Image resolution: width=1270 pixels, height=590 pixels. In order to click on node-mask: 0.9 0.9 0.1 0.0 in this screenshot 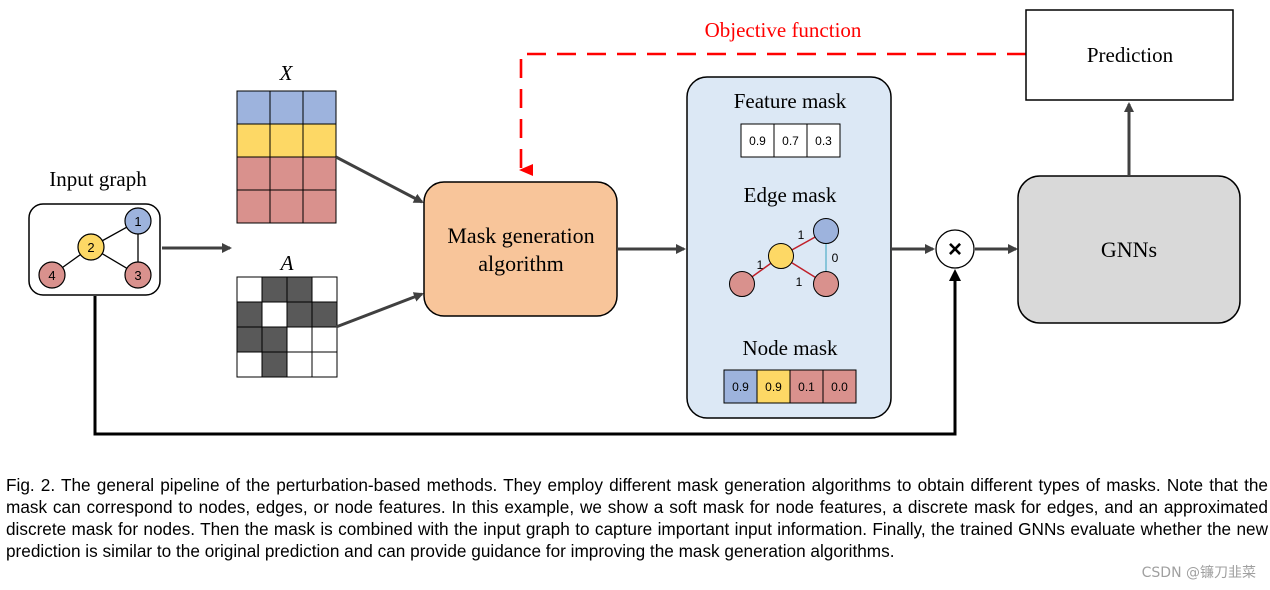, I will do `click(790, 386)`.